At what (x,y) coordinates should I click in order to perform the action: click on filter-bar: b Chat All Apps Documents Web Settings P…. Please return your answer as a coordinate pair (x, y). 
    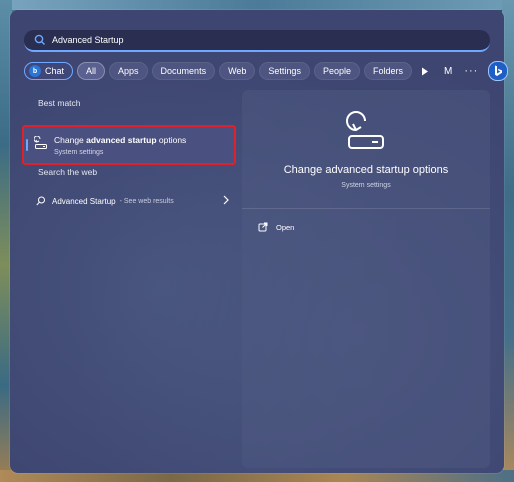
    Looking at the image, I should click on (266, 71).